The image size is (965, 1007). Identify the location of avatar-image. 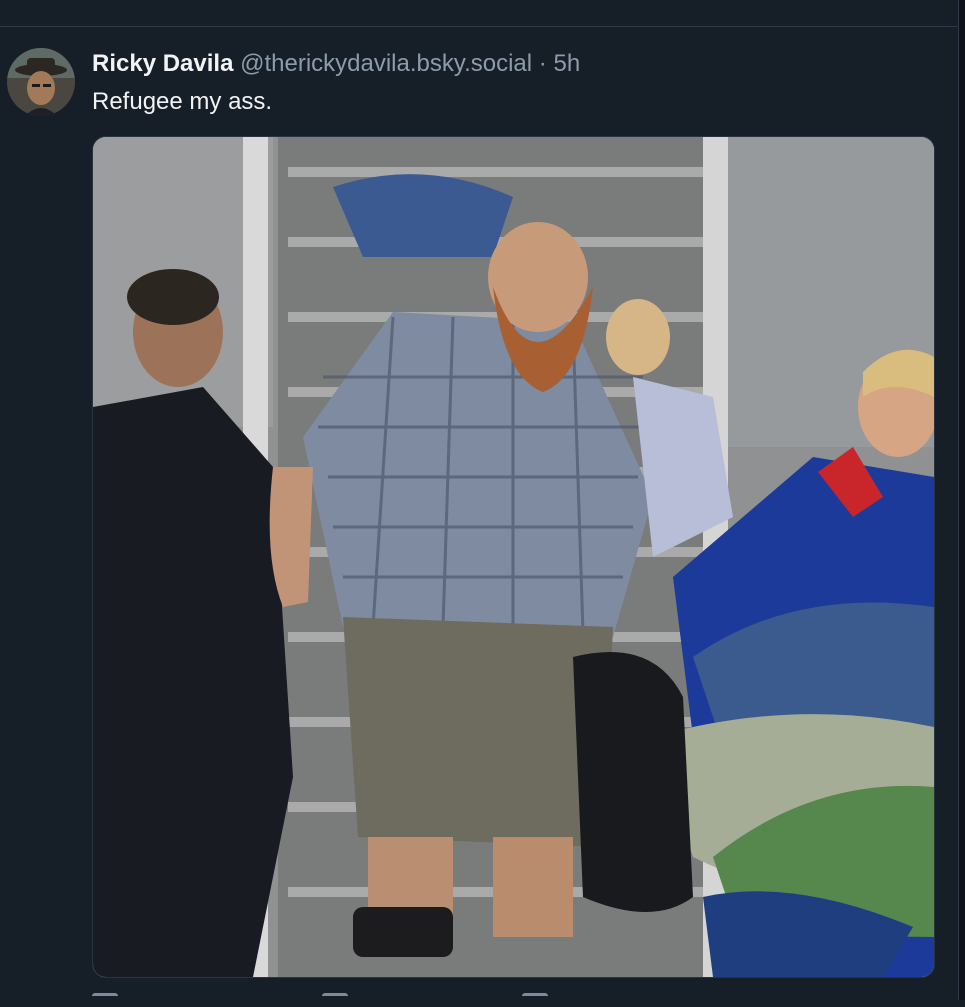
(41, 82).